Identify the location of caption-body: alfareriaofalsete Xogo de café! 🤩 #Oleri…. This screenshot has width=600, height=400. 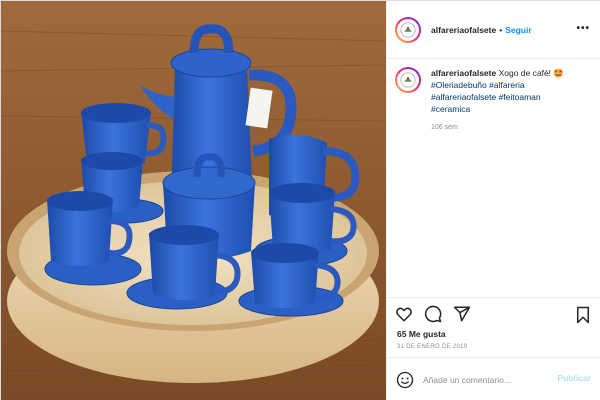
(511, 99).